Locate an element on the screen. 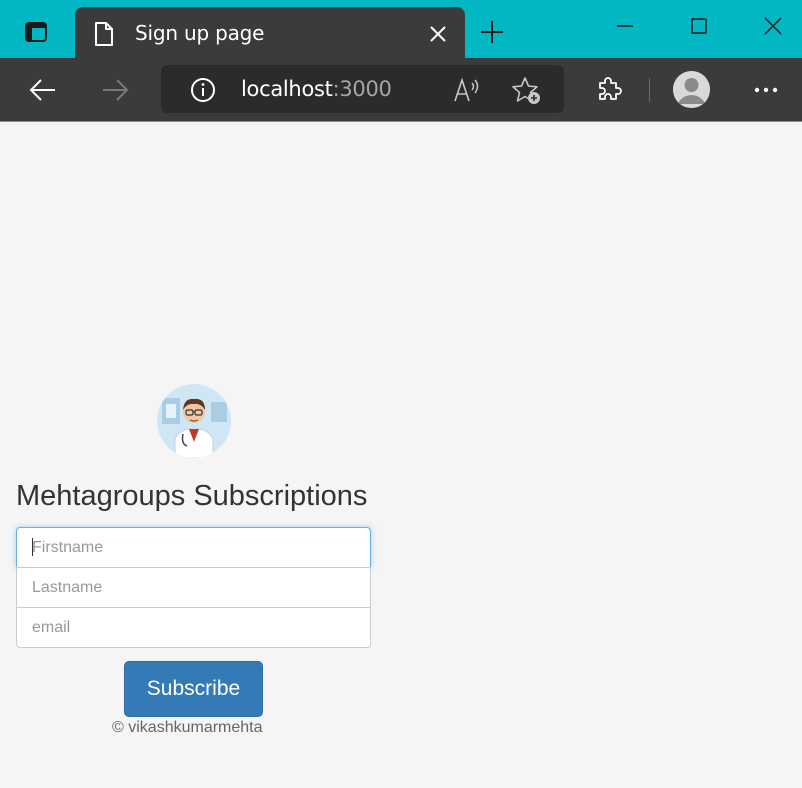  plus-icon is located at coordinates (492, 32).